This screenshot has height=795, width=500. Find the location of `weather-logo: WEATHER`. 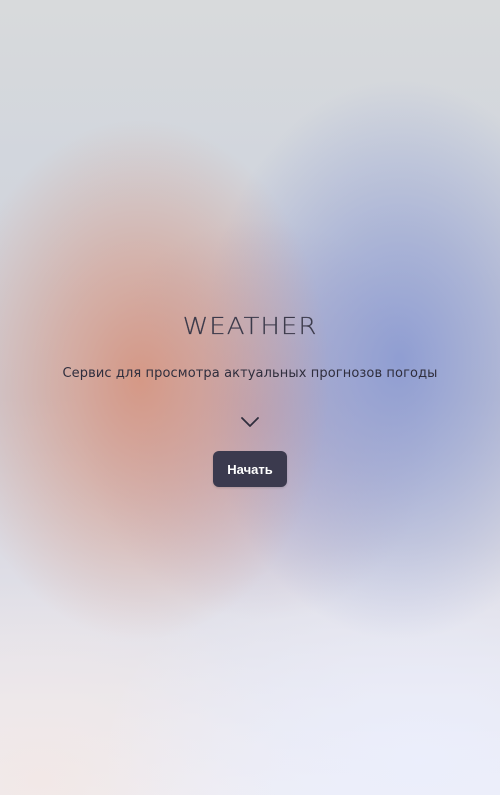

weather-logo: WEATHER is located at coordinates (250, 327).